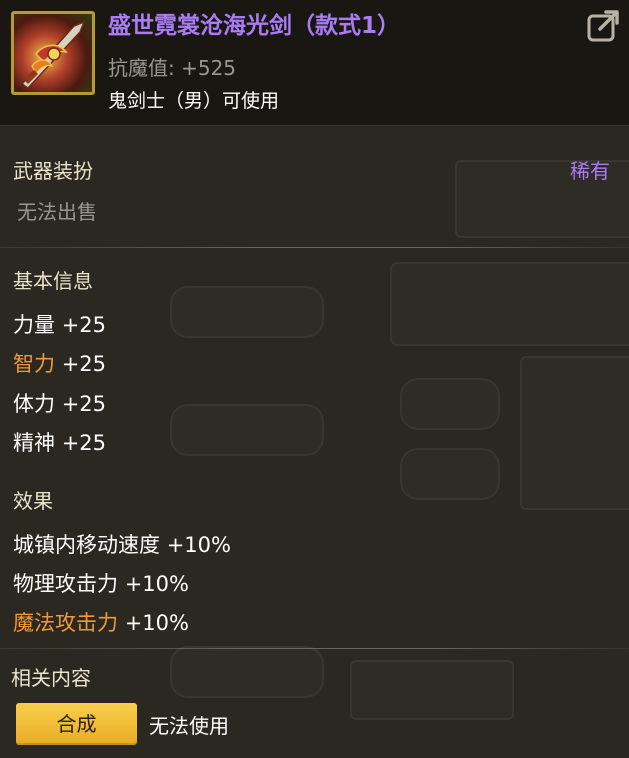  Describe the element at coordinates (53, 171) in the screenshot. I see `category-label: 武器装扮` at that location.